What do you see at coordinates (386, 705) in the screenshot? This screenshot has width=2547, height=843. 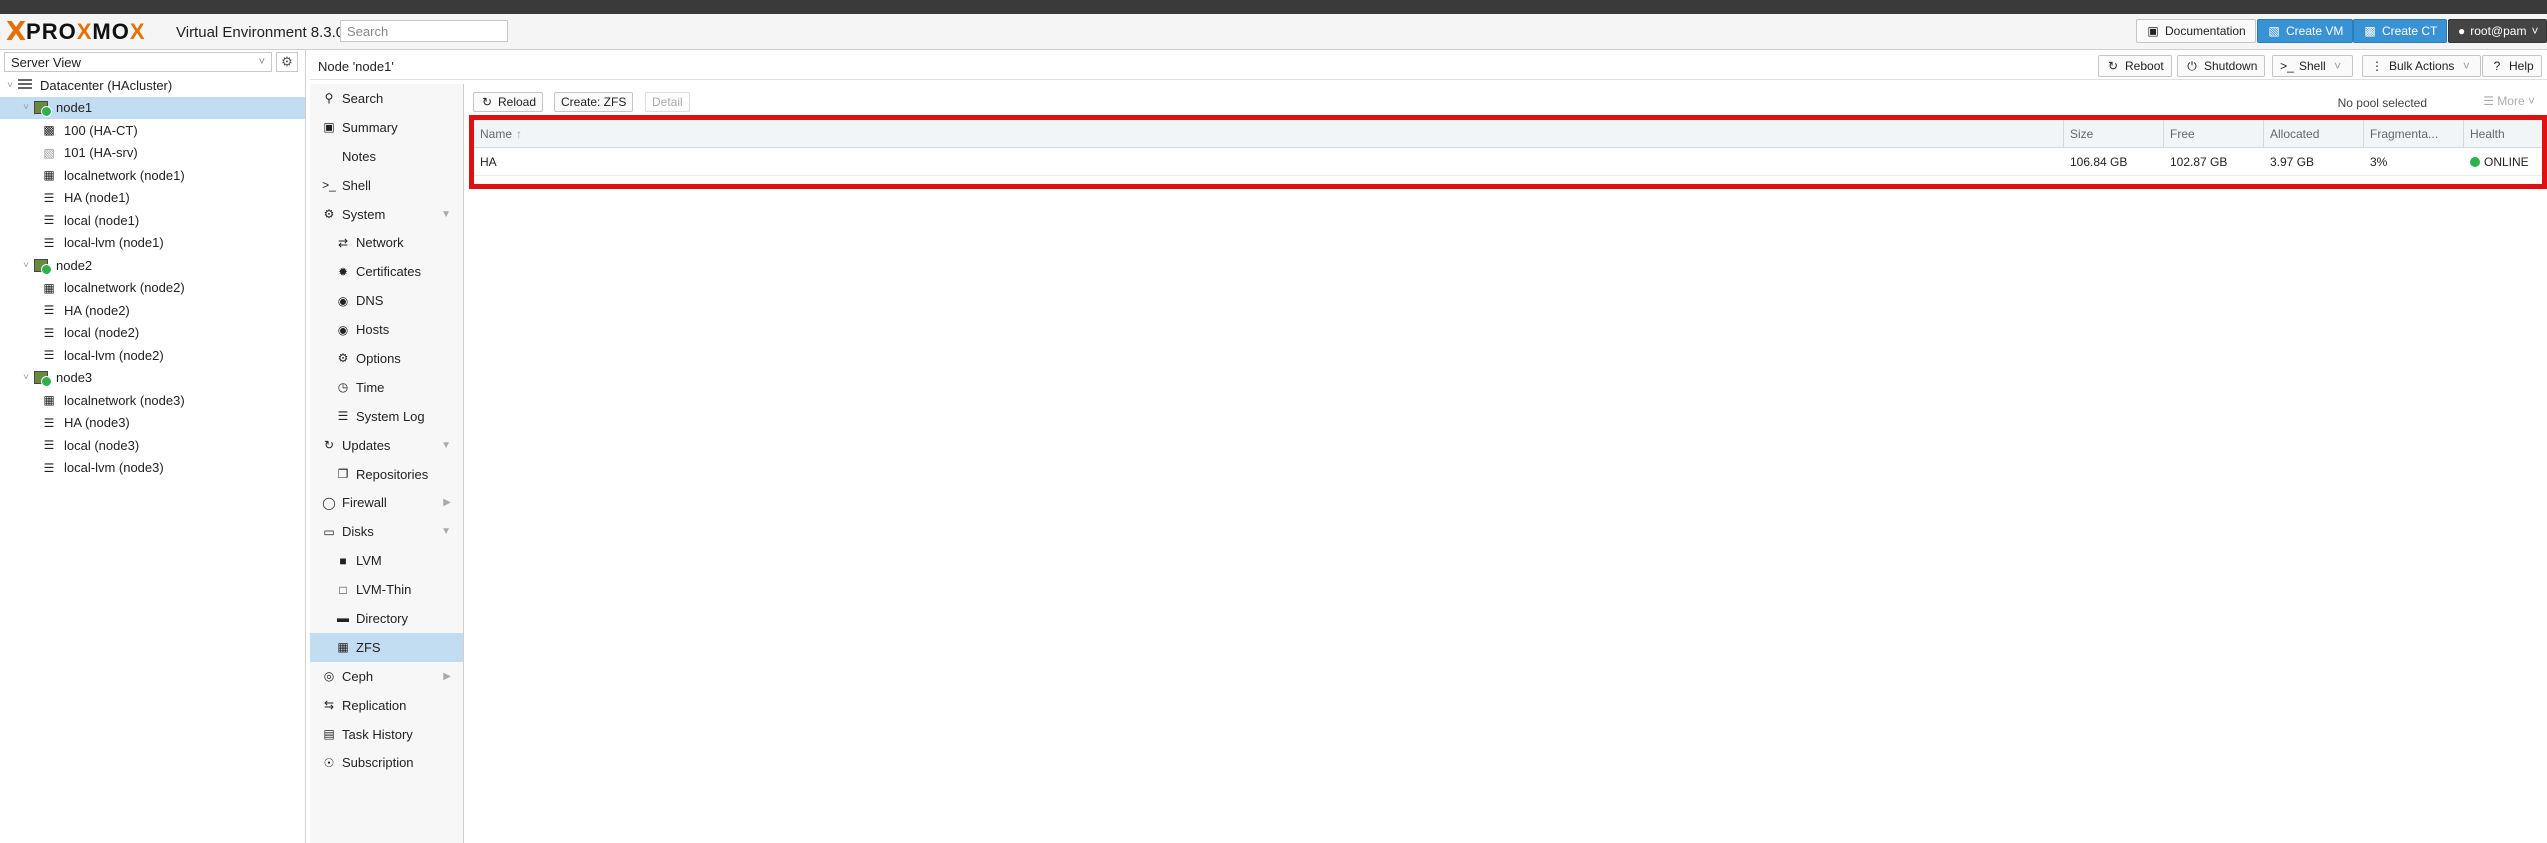 I see `menu-item-replication: ⇆ Replication` at bounding box center [386, 705].